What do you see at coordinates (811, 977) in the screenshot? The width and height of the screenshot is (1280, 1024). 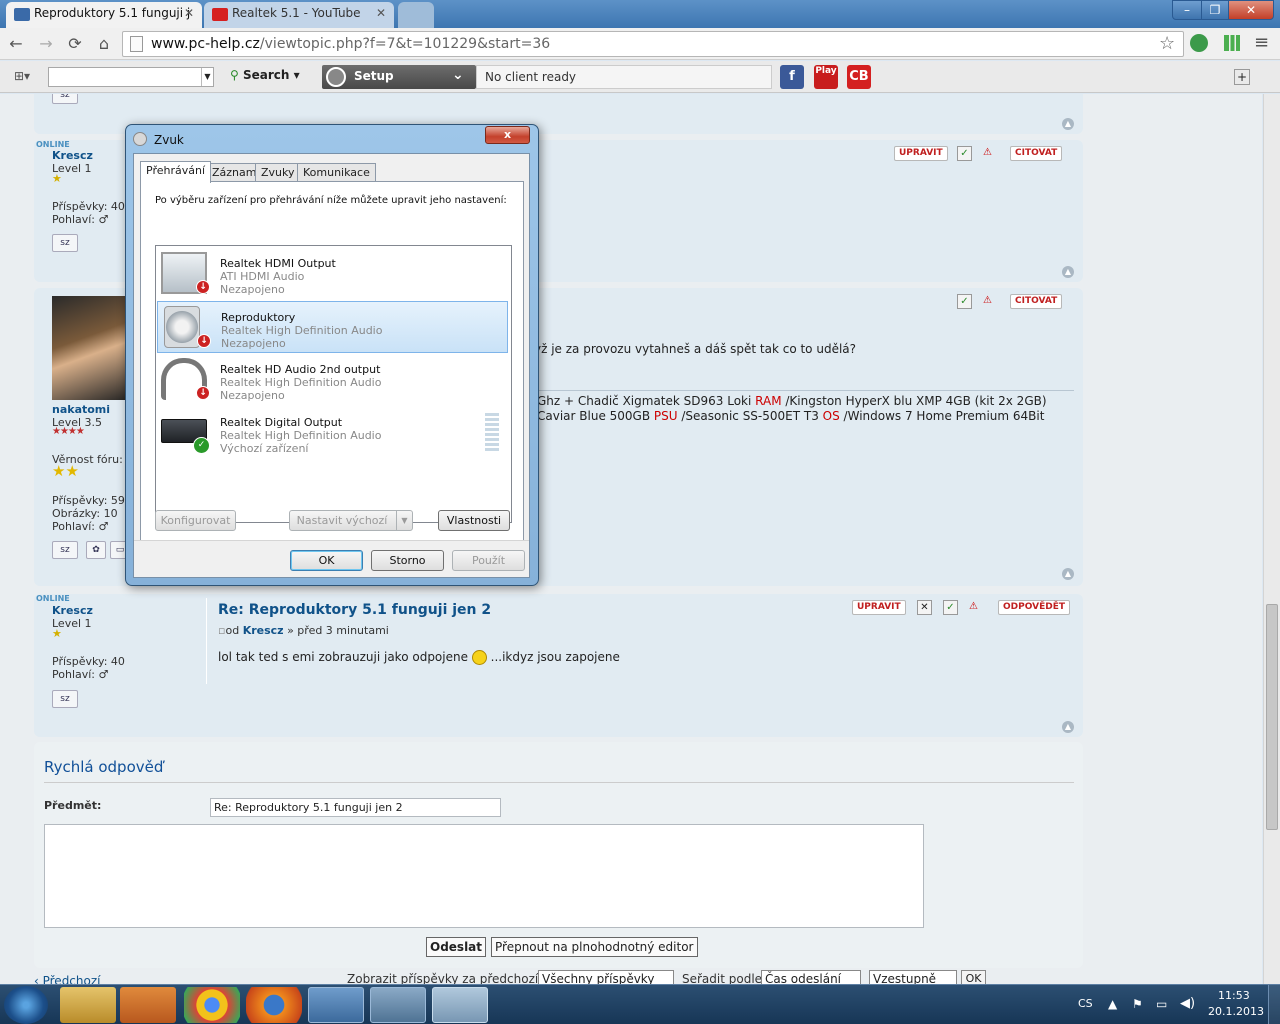 I see `sort-select: Čas odeslání` at bounding box center [811, 977].